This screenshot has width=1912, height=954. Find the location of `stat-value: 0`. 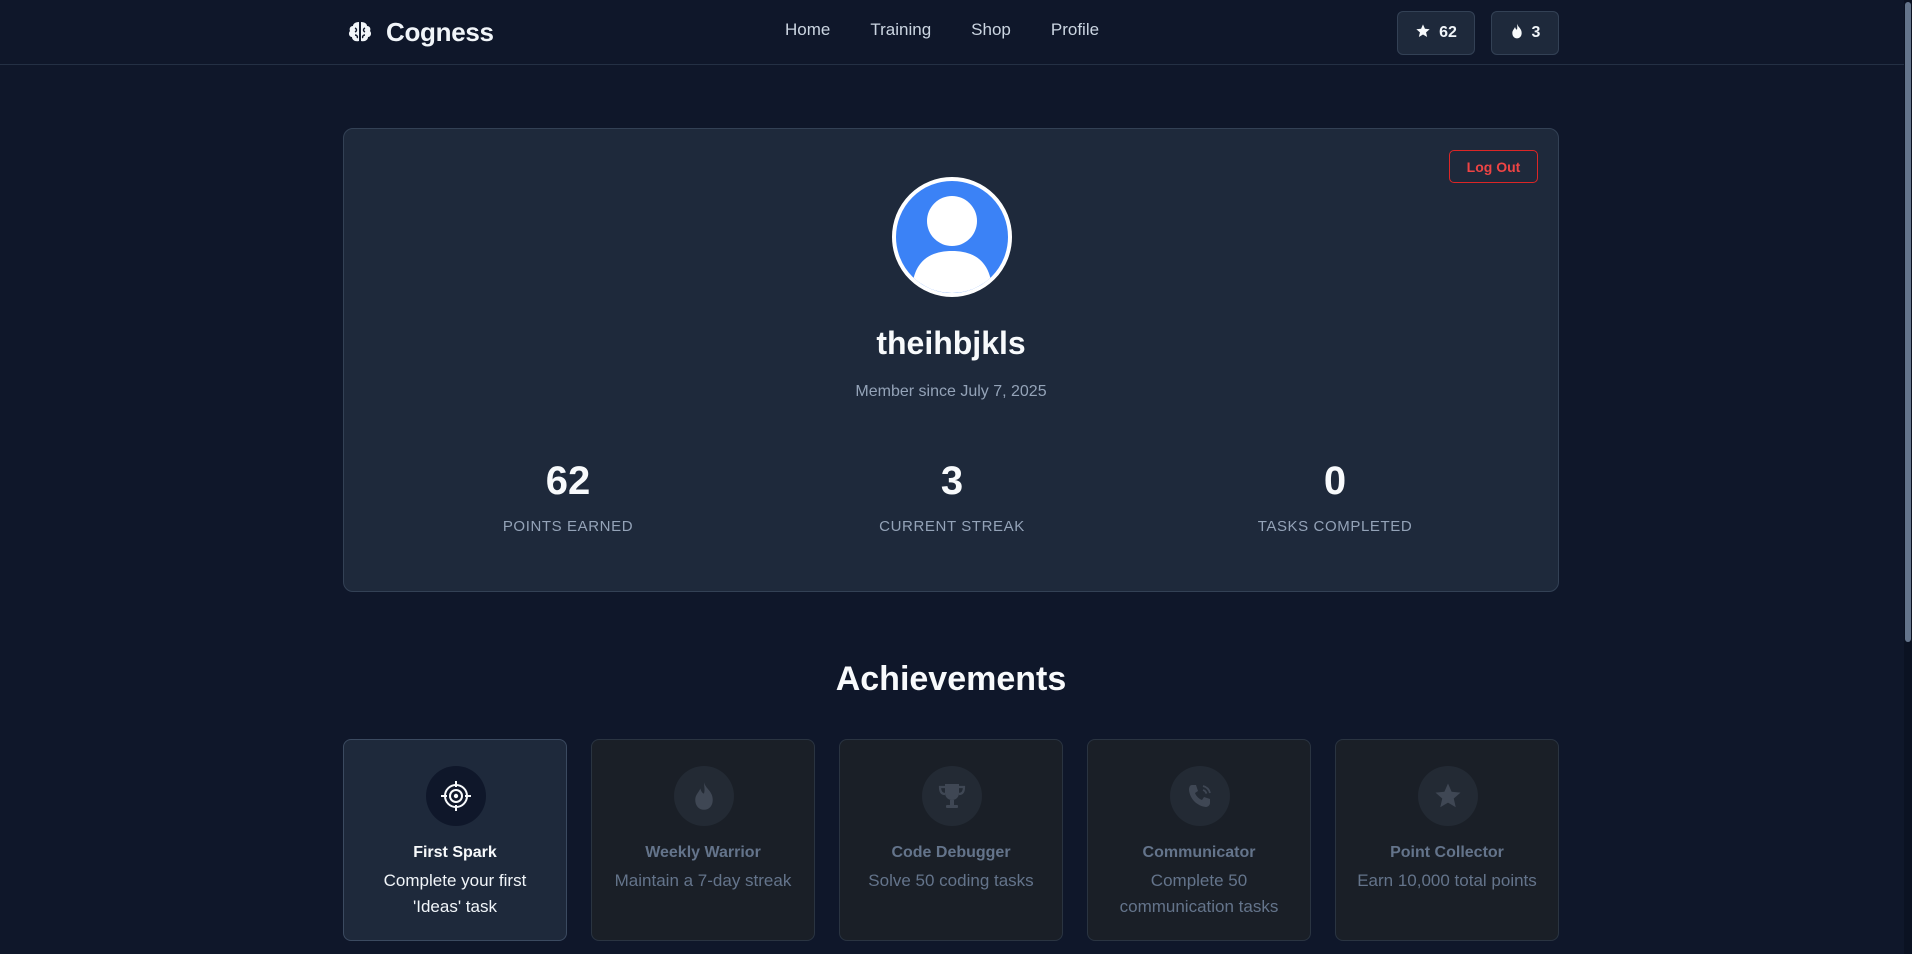

stat-value: 0 is located at coordinates (1335, 481).